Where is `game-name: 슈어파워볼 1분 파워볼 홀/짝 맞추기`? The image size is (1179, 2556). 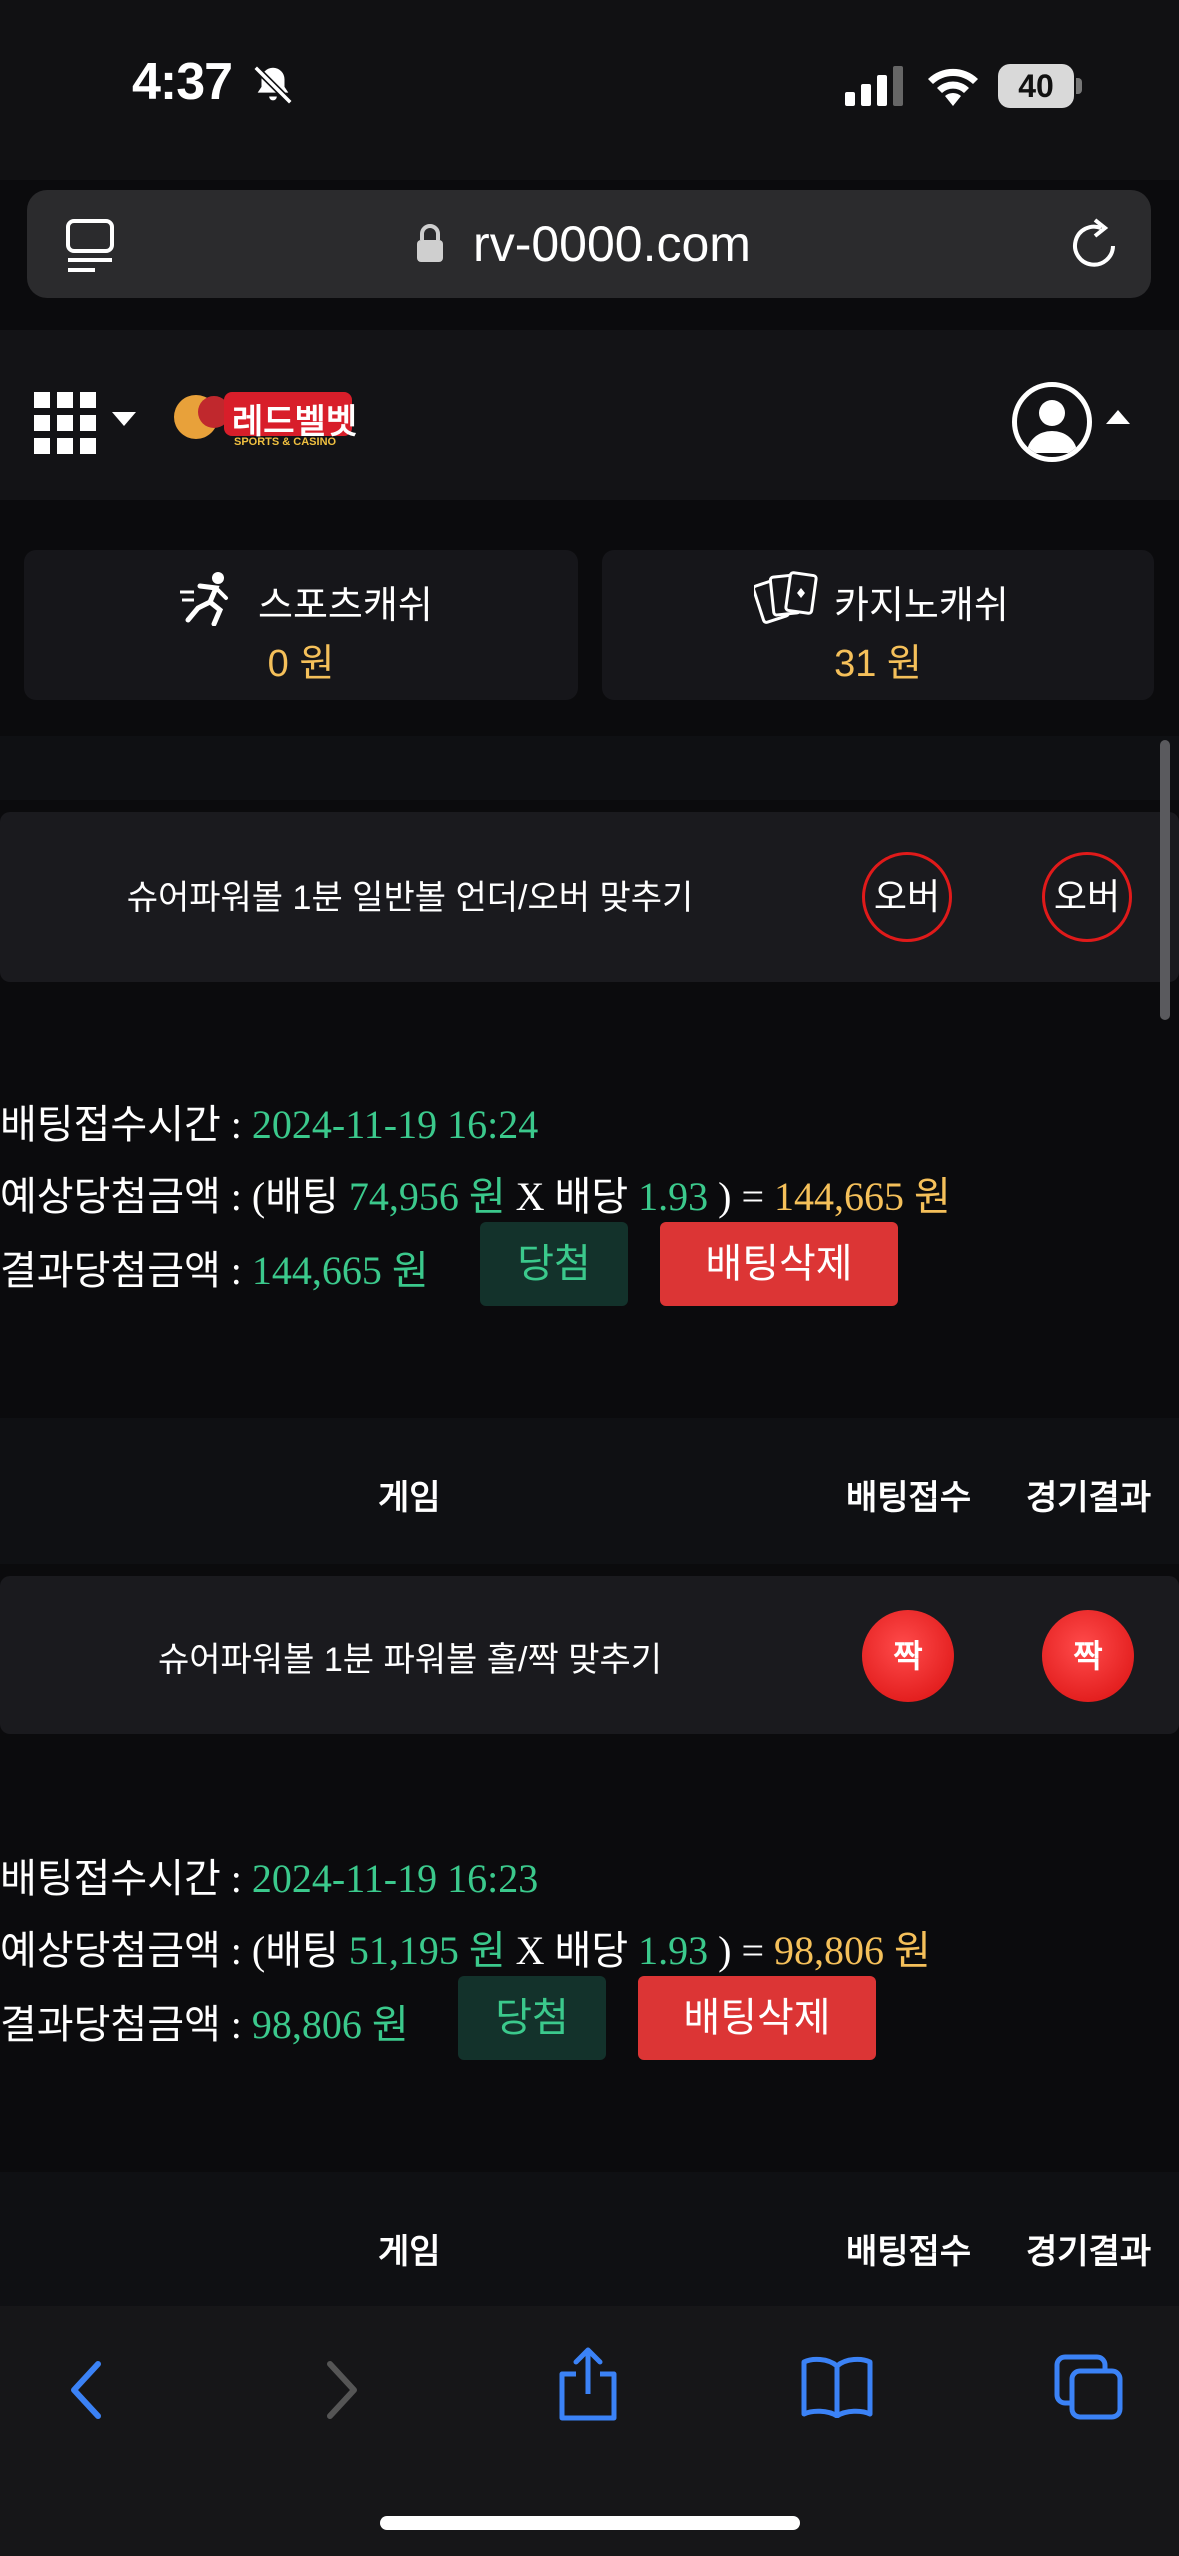 game-name: 슈어파워볼 1분 파워볼 홀/짝 맞추기 is located at coordinates (410, 1660).